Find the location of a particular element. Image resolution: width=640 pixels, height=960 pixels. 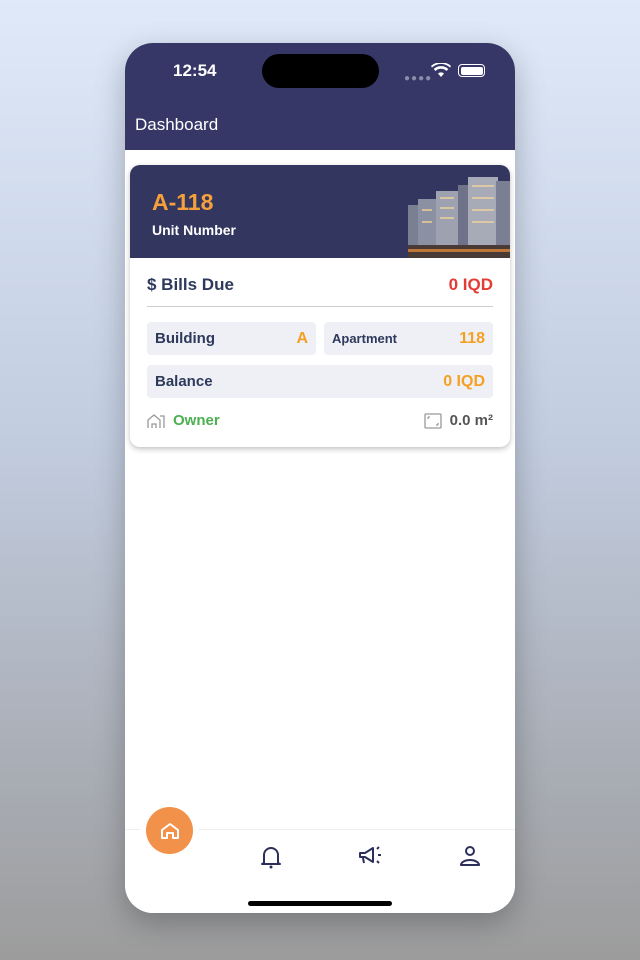

bills-due-label: $ Bills Due is located at coordinates (190, 284).